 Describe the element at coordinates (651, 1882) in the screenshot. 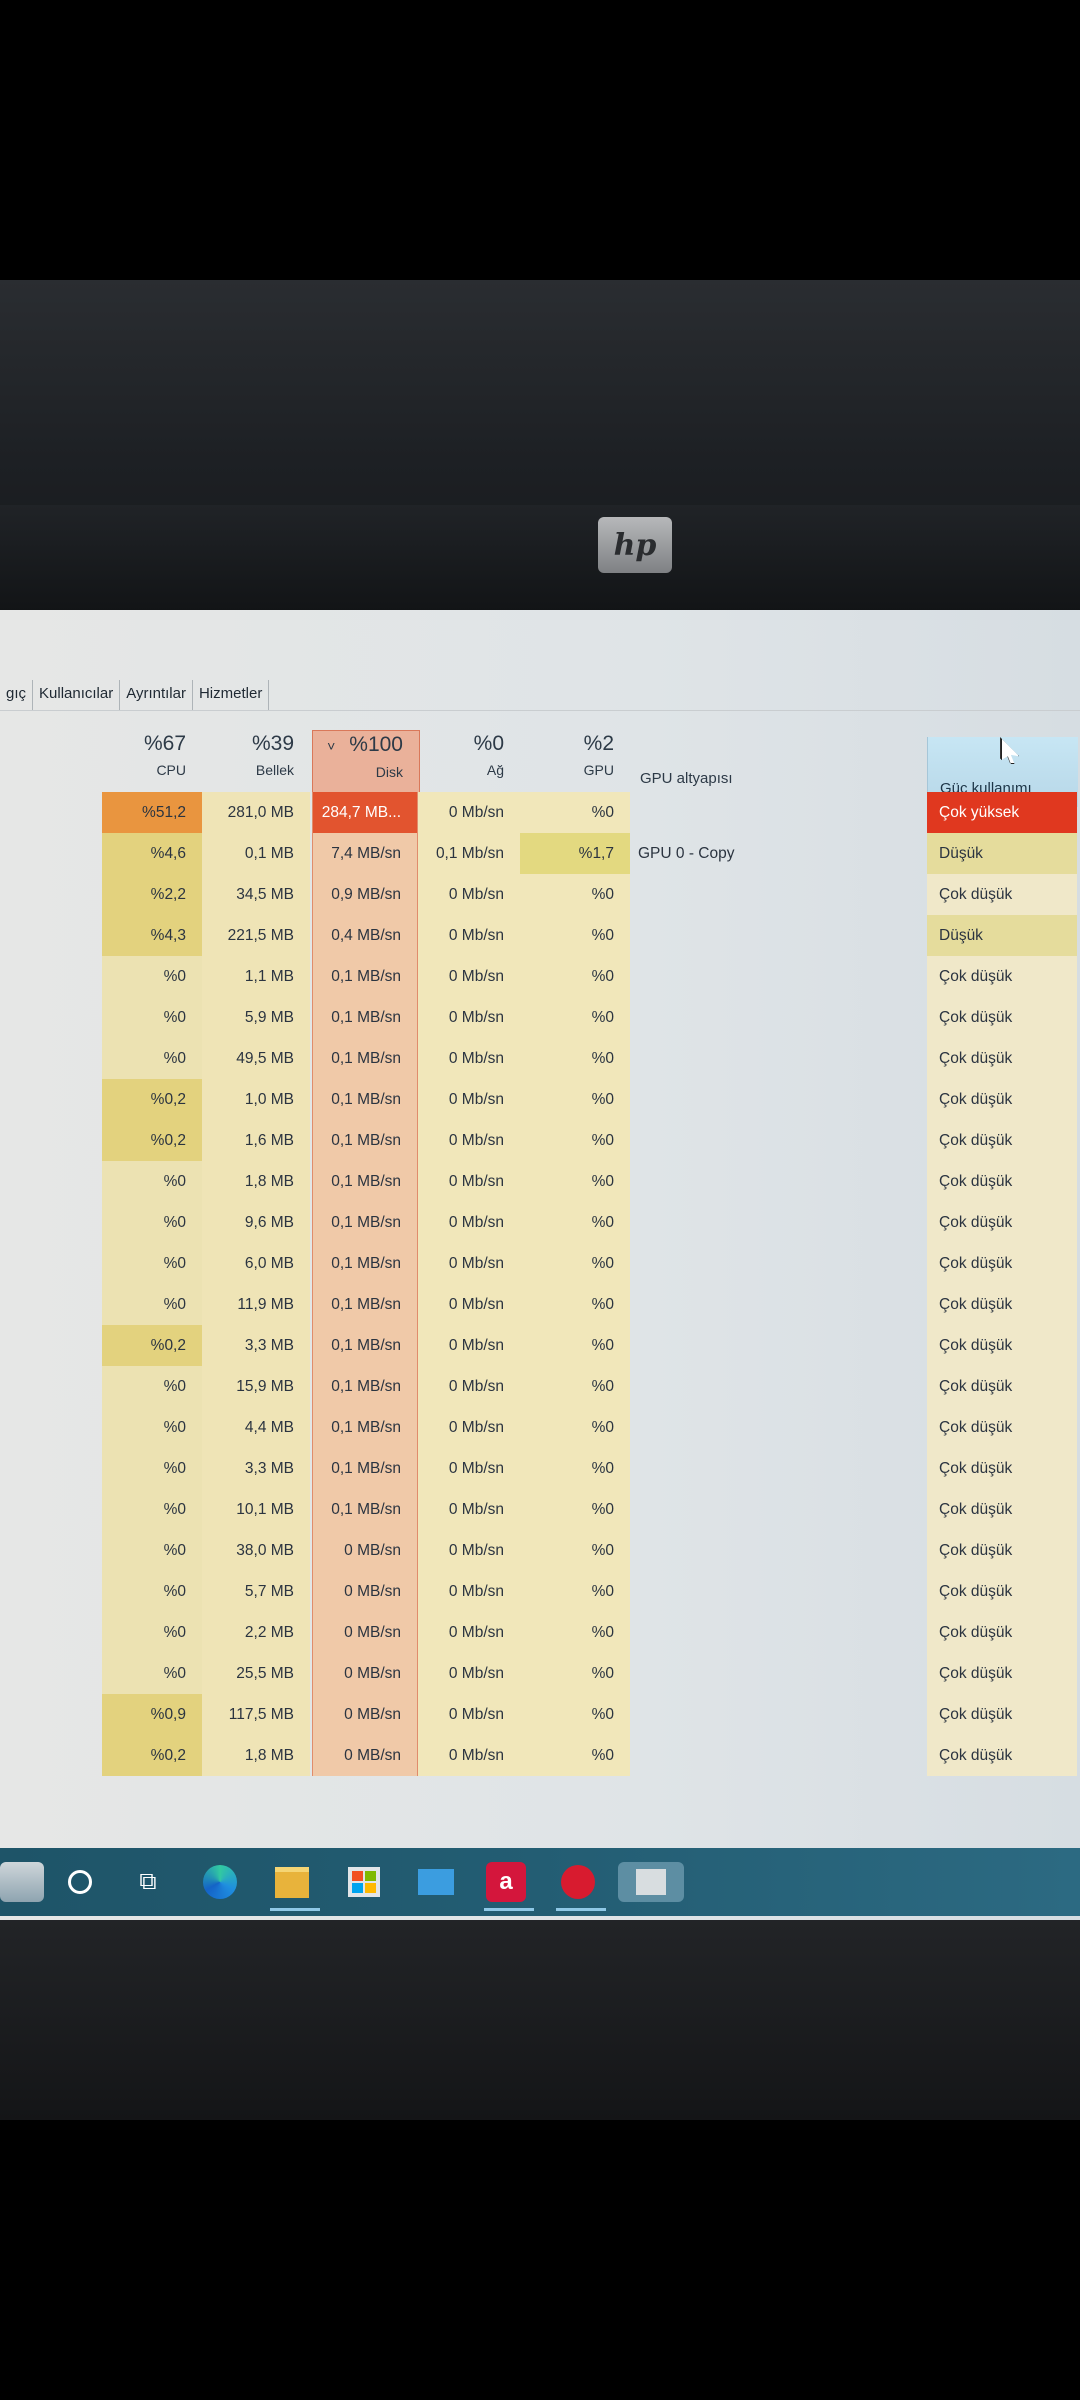

I see `app-icon` at that location.